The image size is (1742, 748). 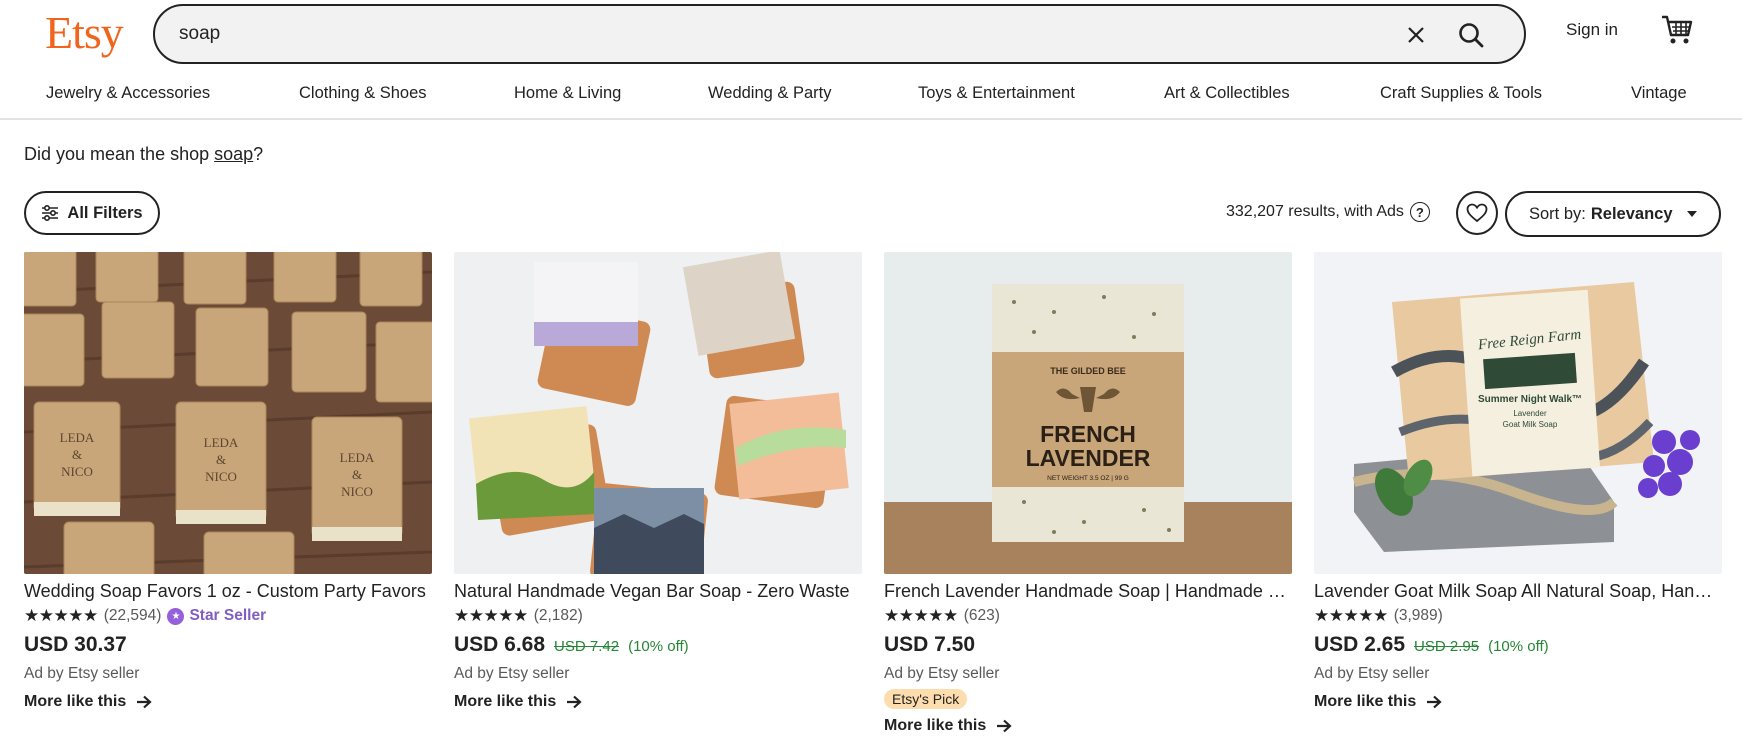 What do you see at coordinates (1088, 616) in the screenshot?
I see `listing-rating: ★★★★★ (623)` at bounding box center [1088, 616].